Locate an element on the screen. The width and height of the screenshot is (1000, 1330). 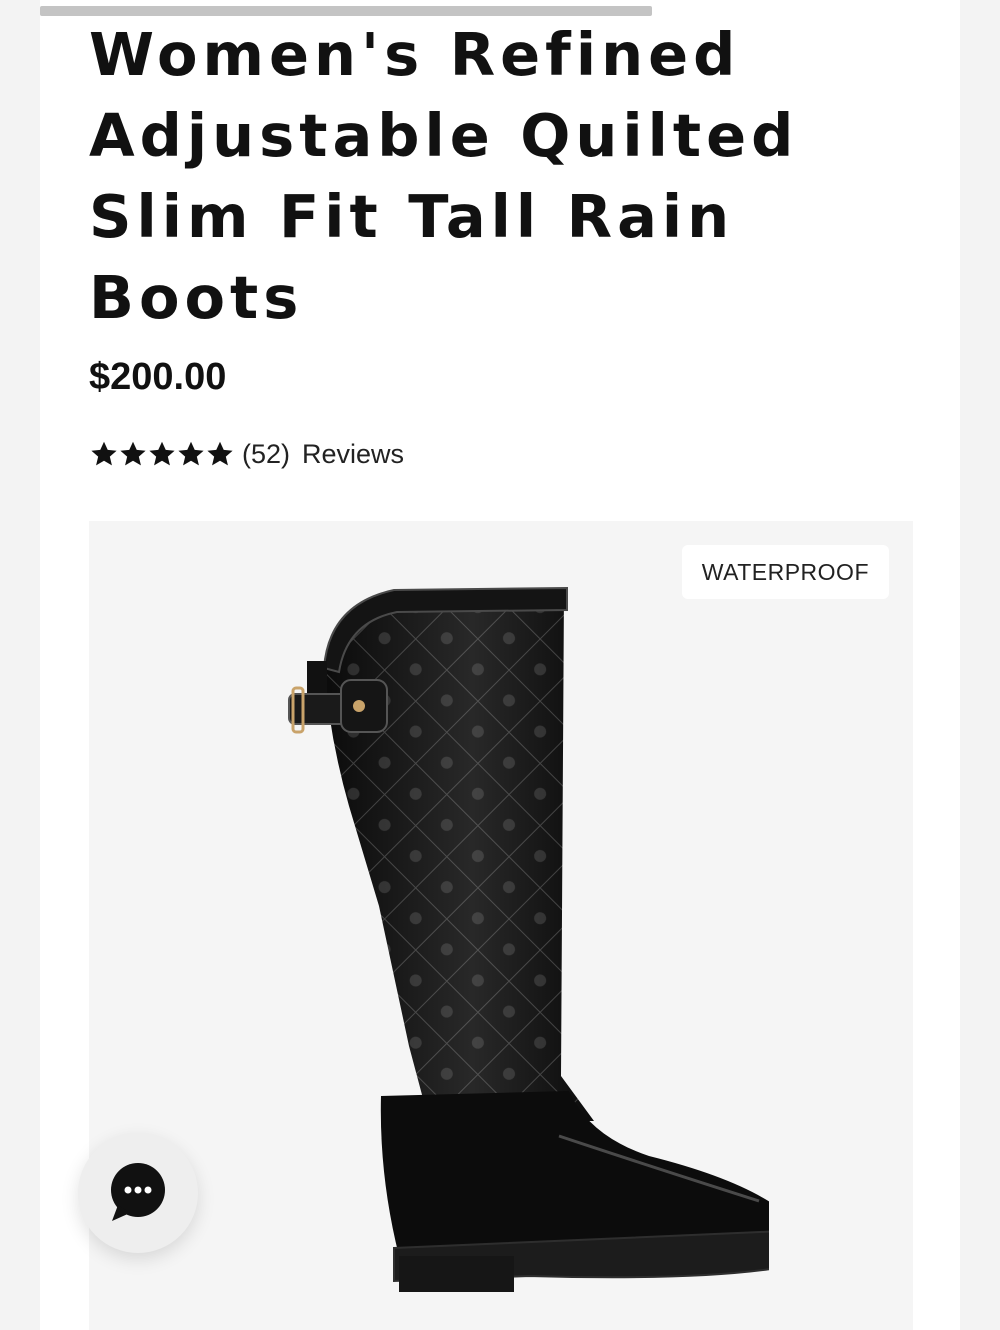
chat-bubble-ellipsis-icon is located at coordinates (138, 1192).